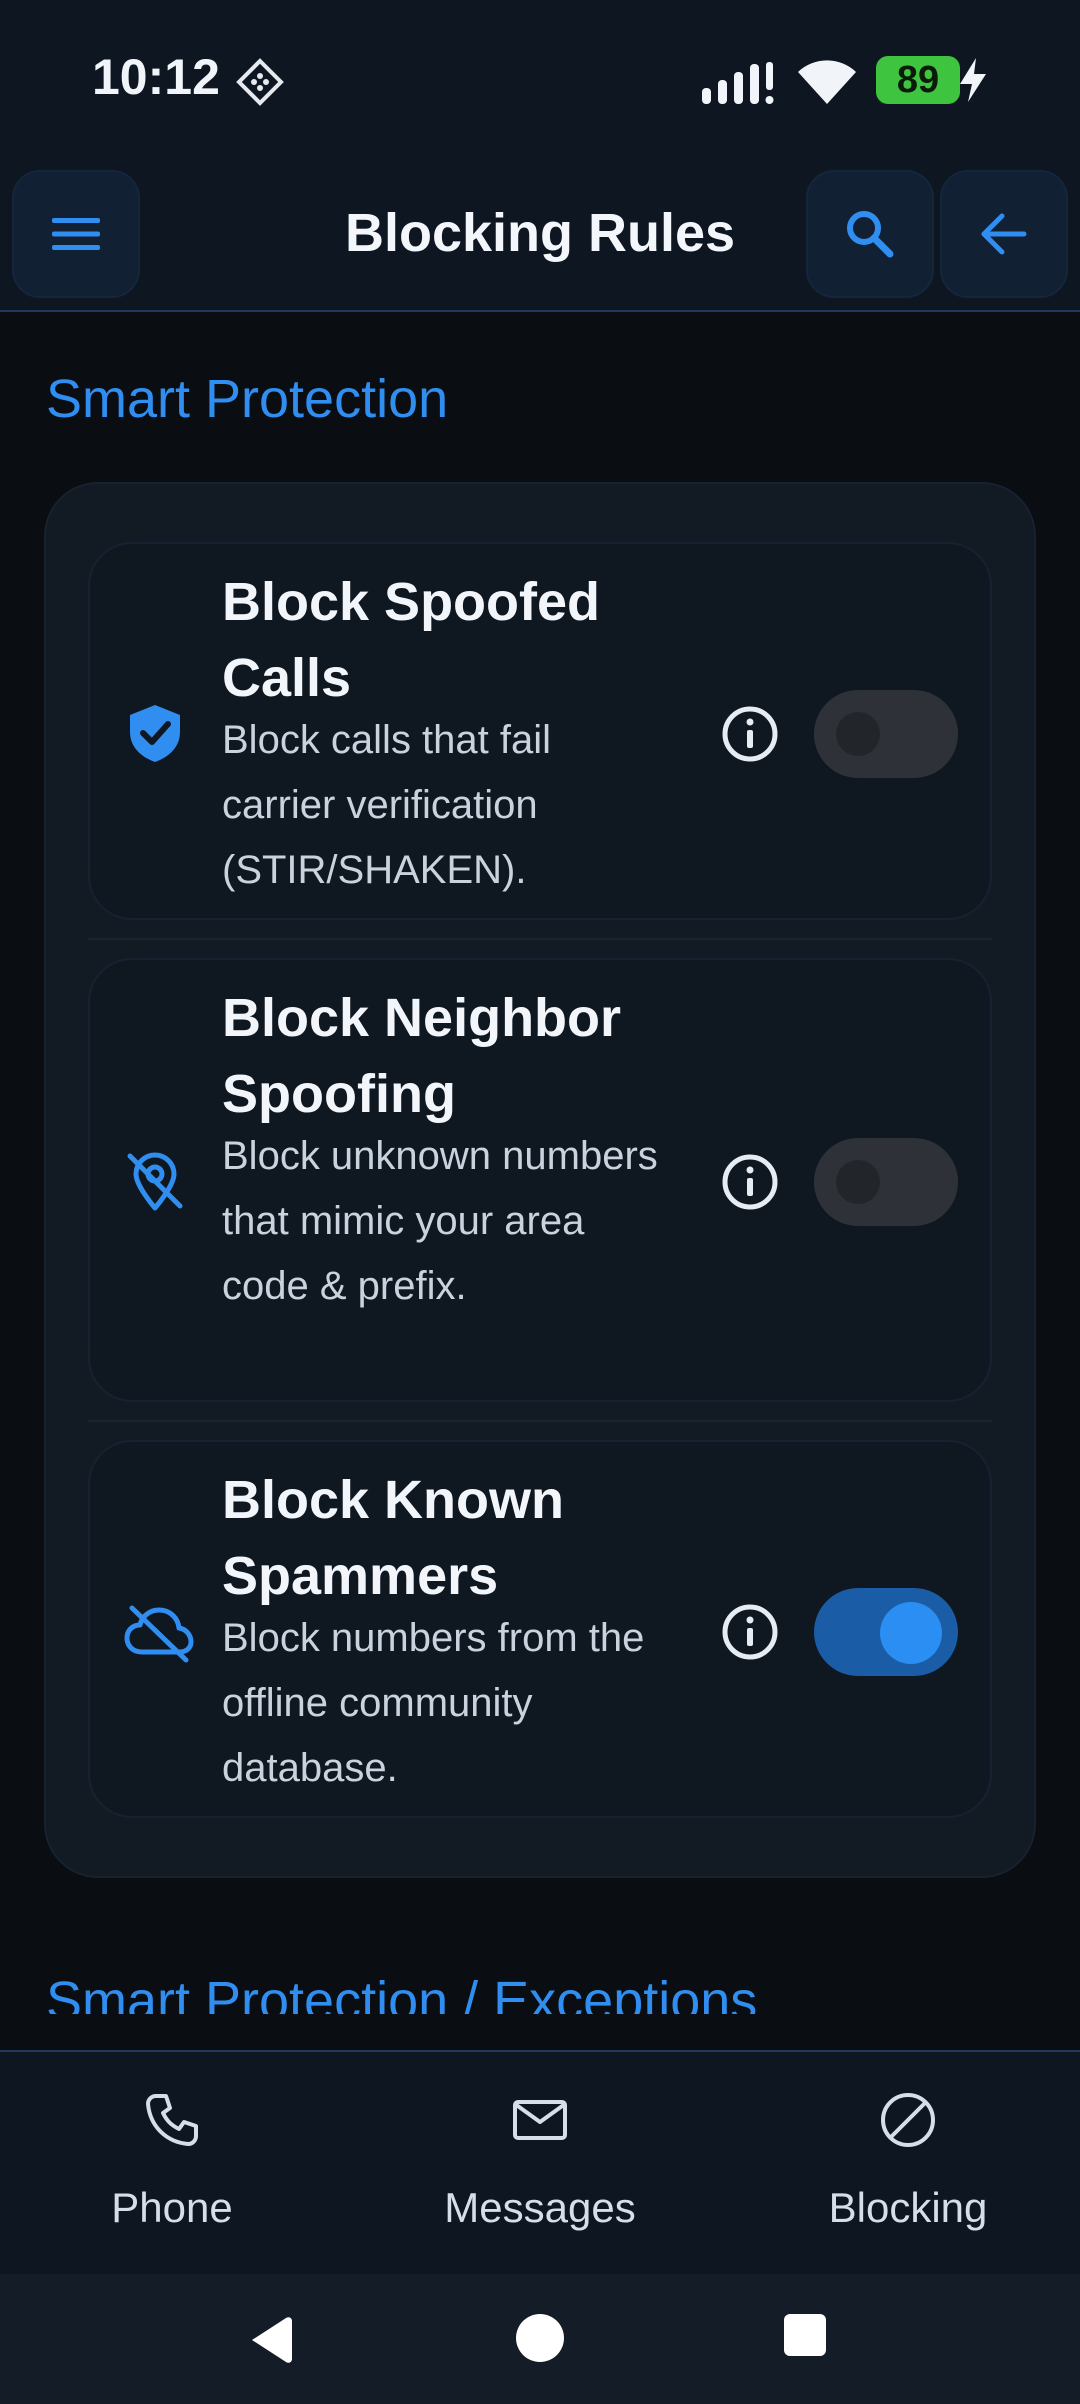 This screenshot has height=2404, width=1080. I want to click on nav-label: Phone, so click(172, 2207).